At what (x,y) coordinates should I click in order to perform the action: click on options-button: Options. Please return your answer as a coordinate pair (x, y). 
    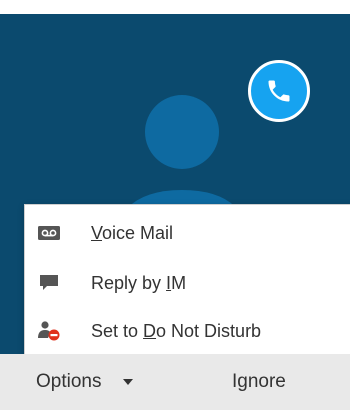
    Looking at the image, I should click on (85, 382).